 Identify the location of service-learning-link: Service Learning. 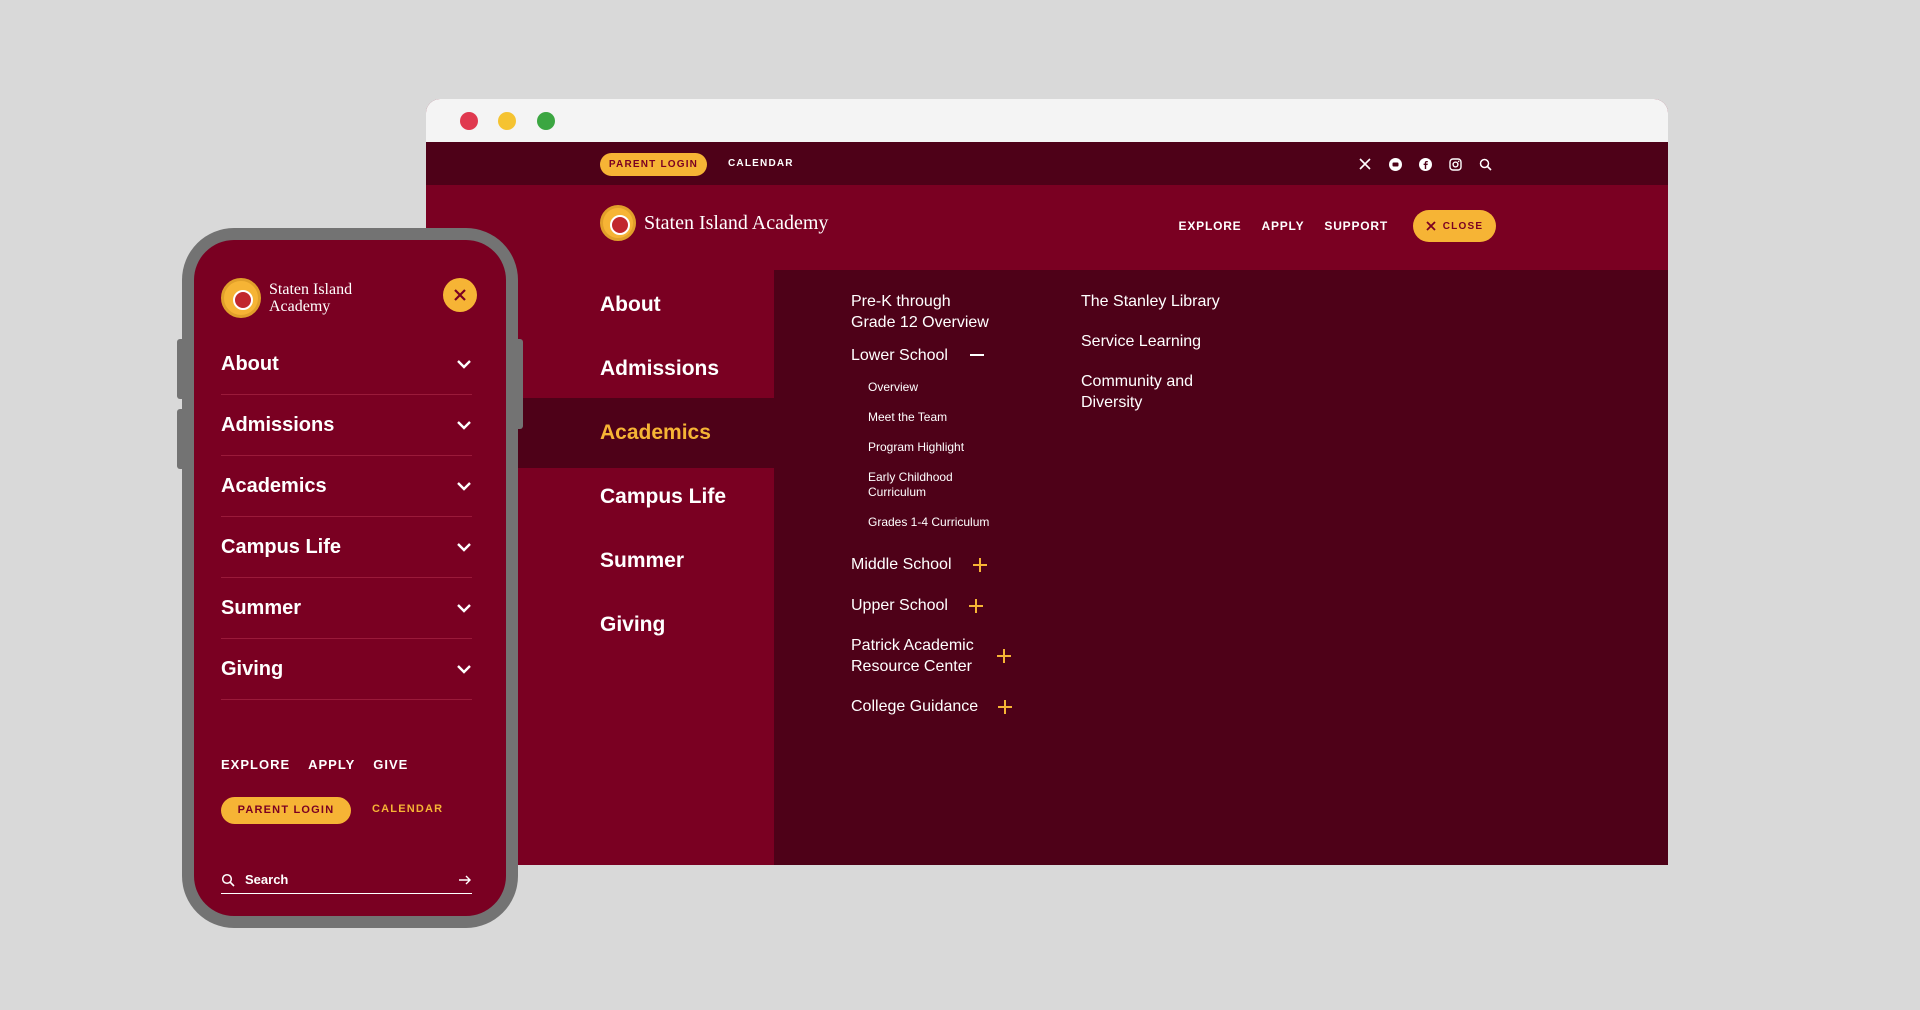
(1141, 341).